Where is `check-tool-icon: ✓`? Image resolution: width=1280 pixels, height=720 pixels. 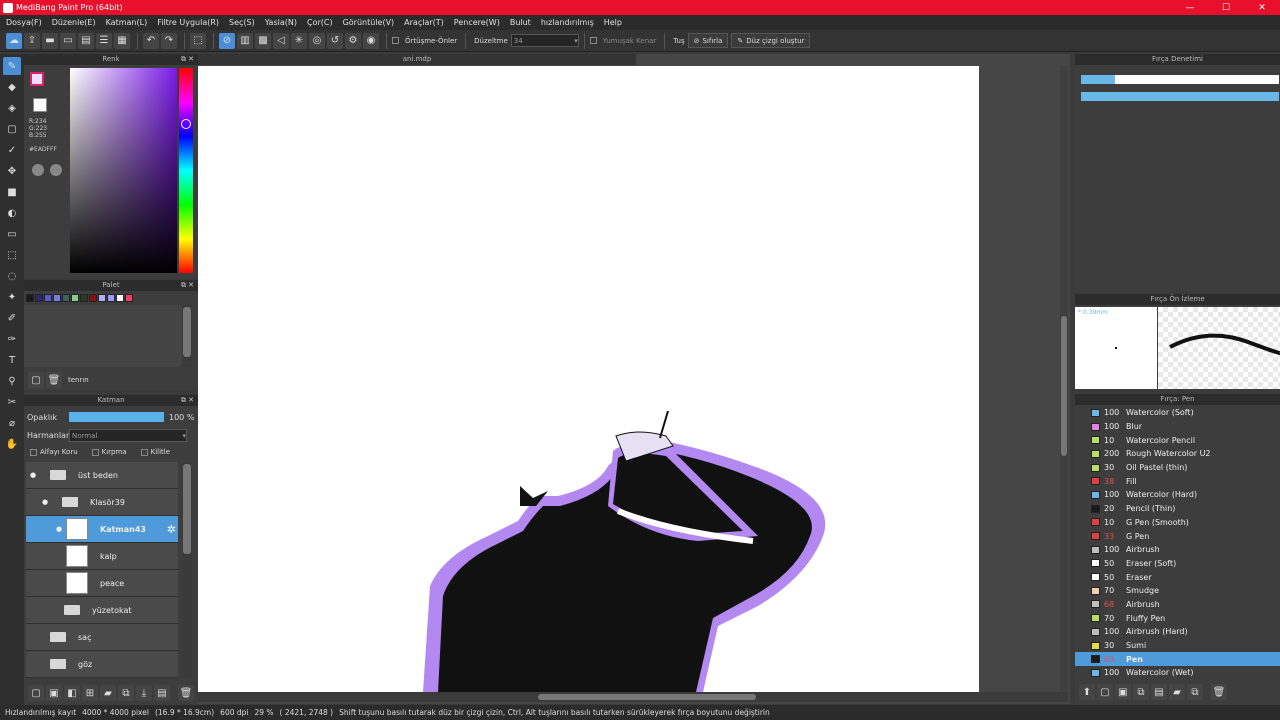 check-tool-icon: ✓ is located at coordinates (12, 150).